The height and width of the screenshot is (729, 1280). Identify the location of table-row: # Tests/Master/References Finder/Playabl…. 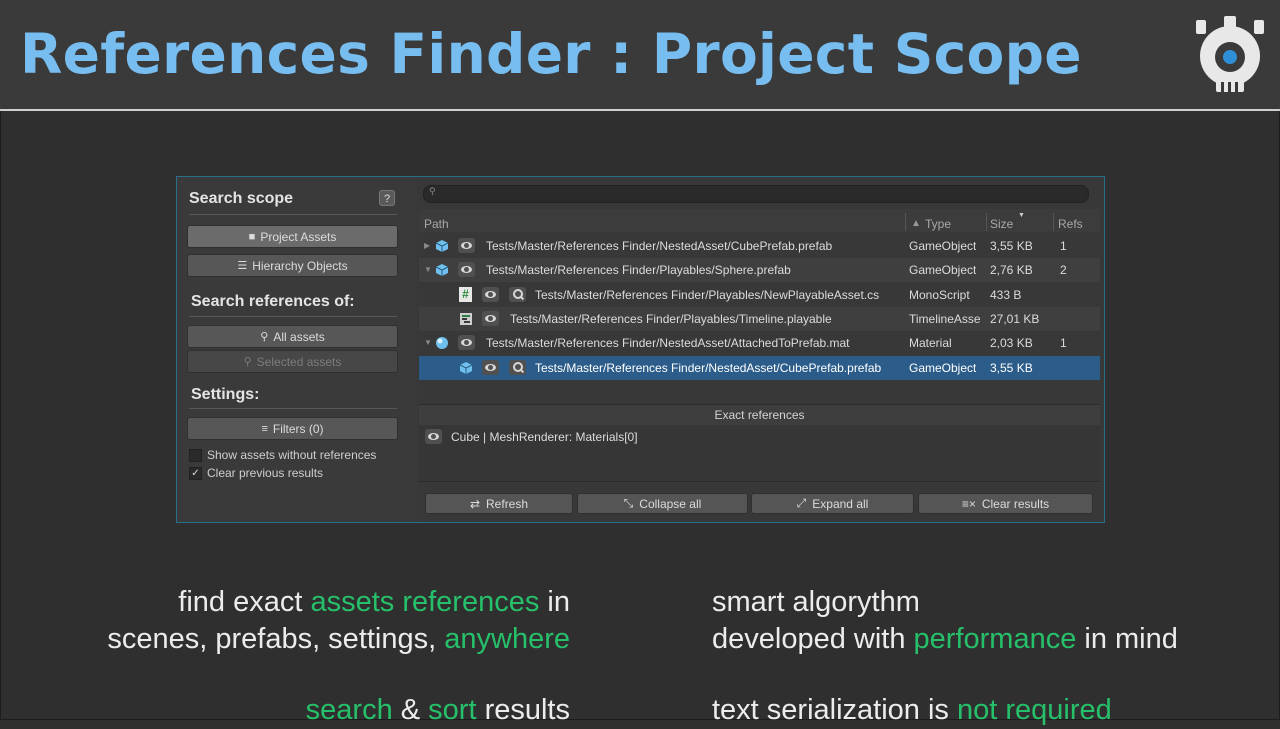
(759, 295).